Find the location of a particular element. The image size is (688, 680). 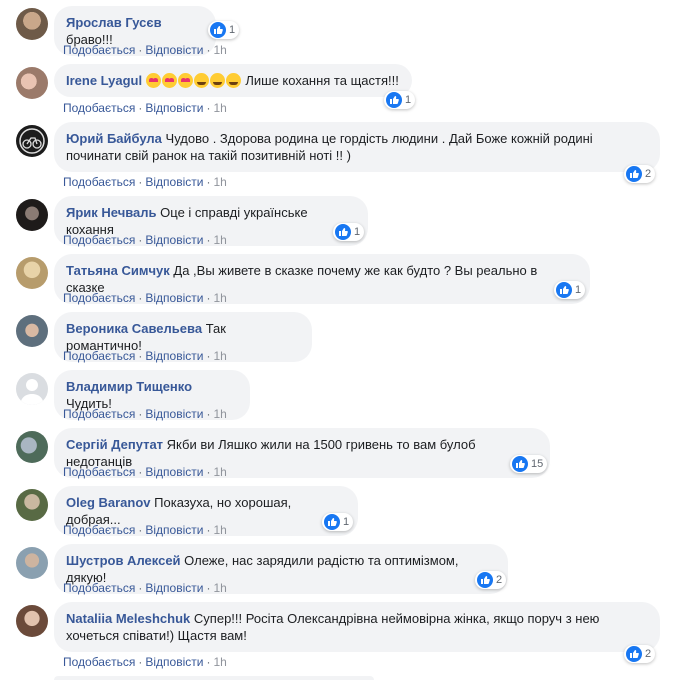

comment-author: Ярик Нечваль is located at coordinates (111, 212).